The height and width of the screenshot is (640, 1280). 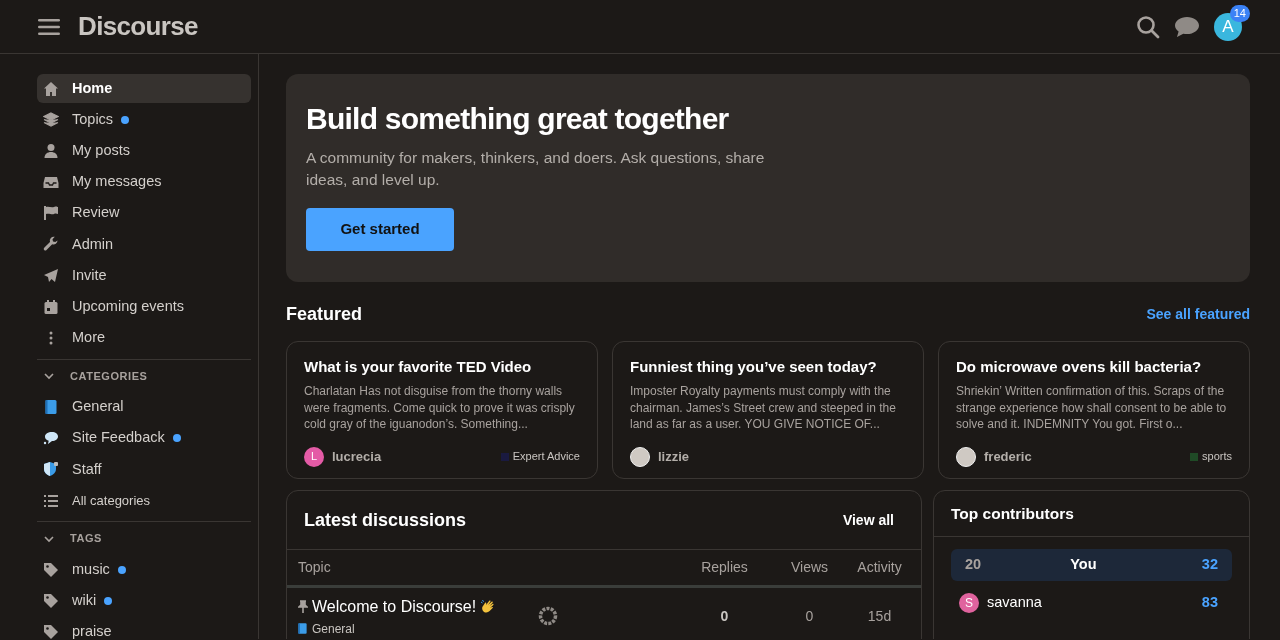 What do you see at coordinates (144, 276) in the screenshot?
I see `sidebar-item: Invite` at bounding box center [144, 276].